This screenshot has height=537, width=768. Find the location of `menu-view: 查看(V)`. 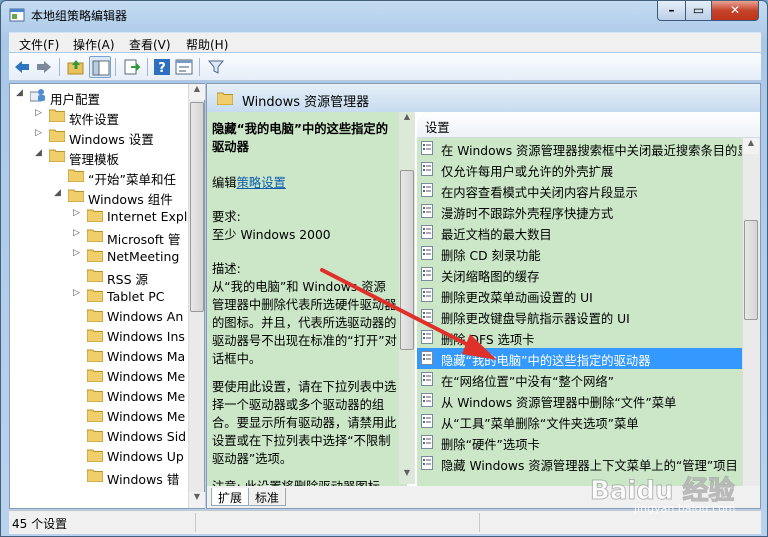

menu-view: 查看(V) is located at coordinates (150, 44).